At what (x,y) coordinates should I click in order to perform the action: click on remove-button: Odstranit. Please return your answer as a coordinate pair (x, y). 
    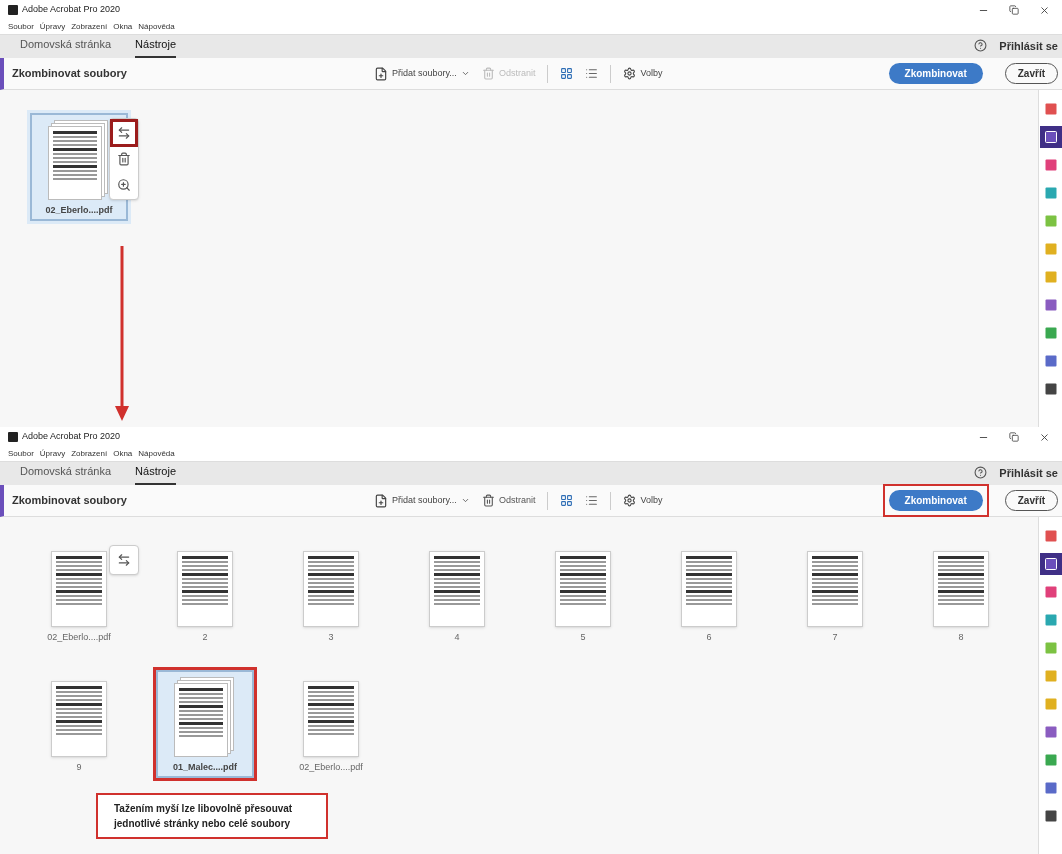
    Looking at the image, I should click on (508, 500).